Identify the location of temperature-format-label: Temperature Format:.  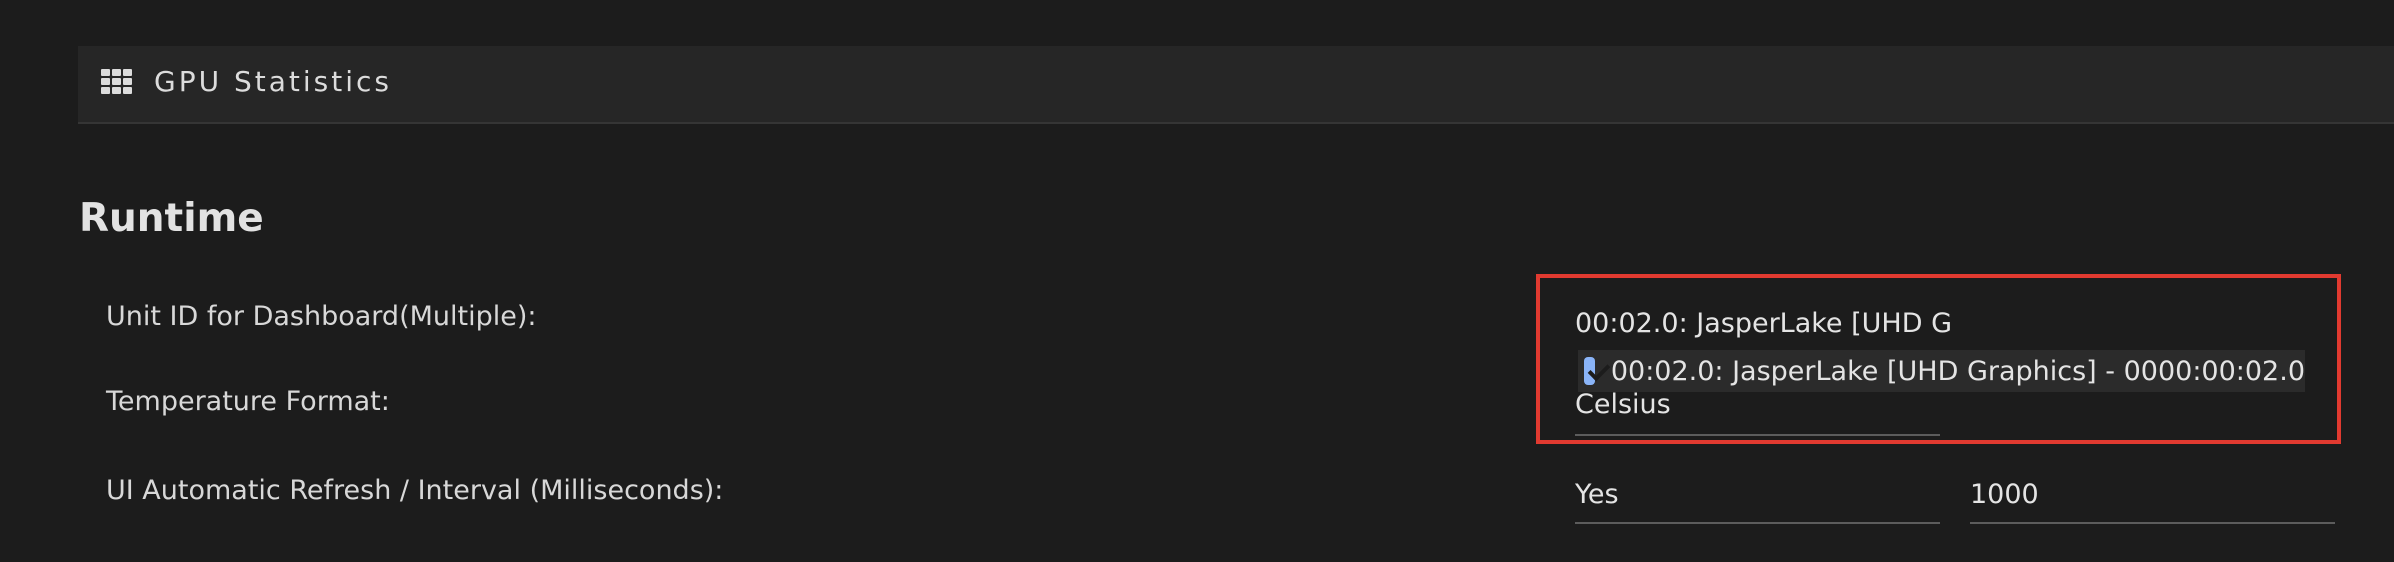
(248, 401).